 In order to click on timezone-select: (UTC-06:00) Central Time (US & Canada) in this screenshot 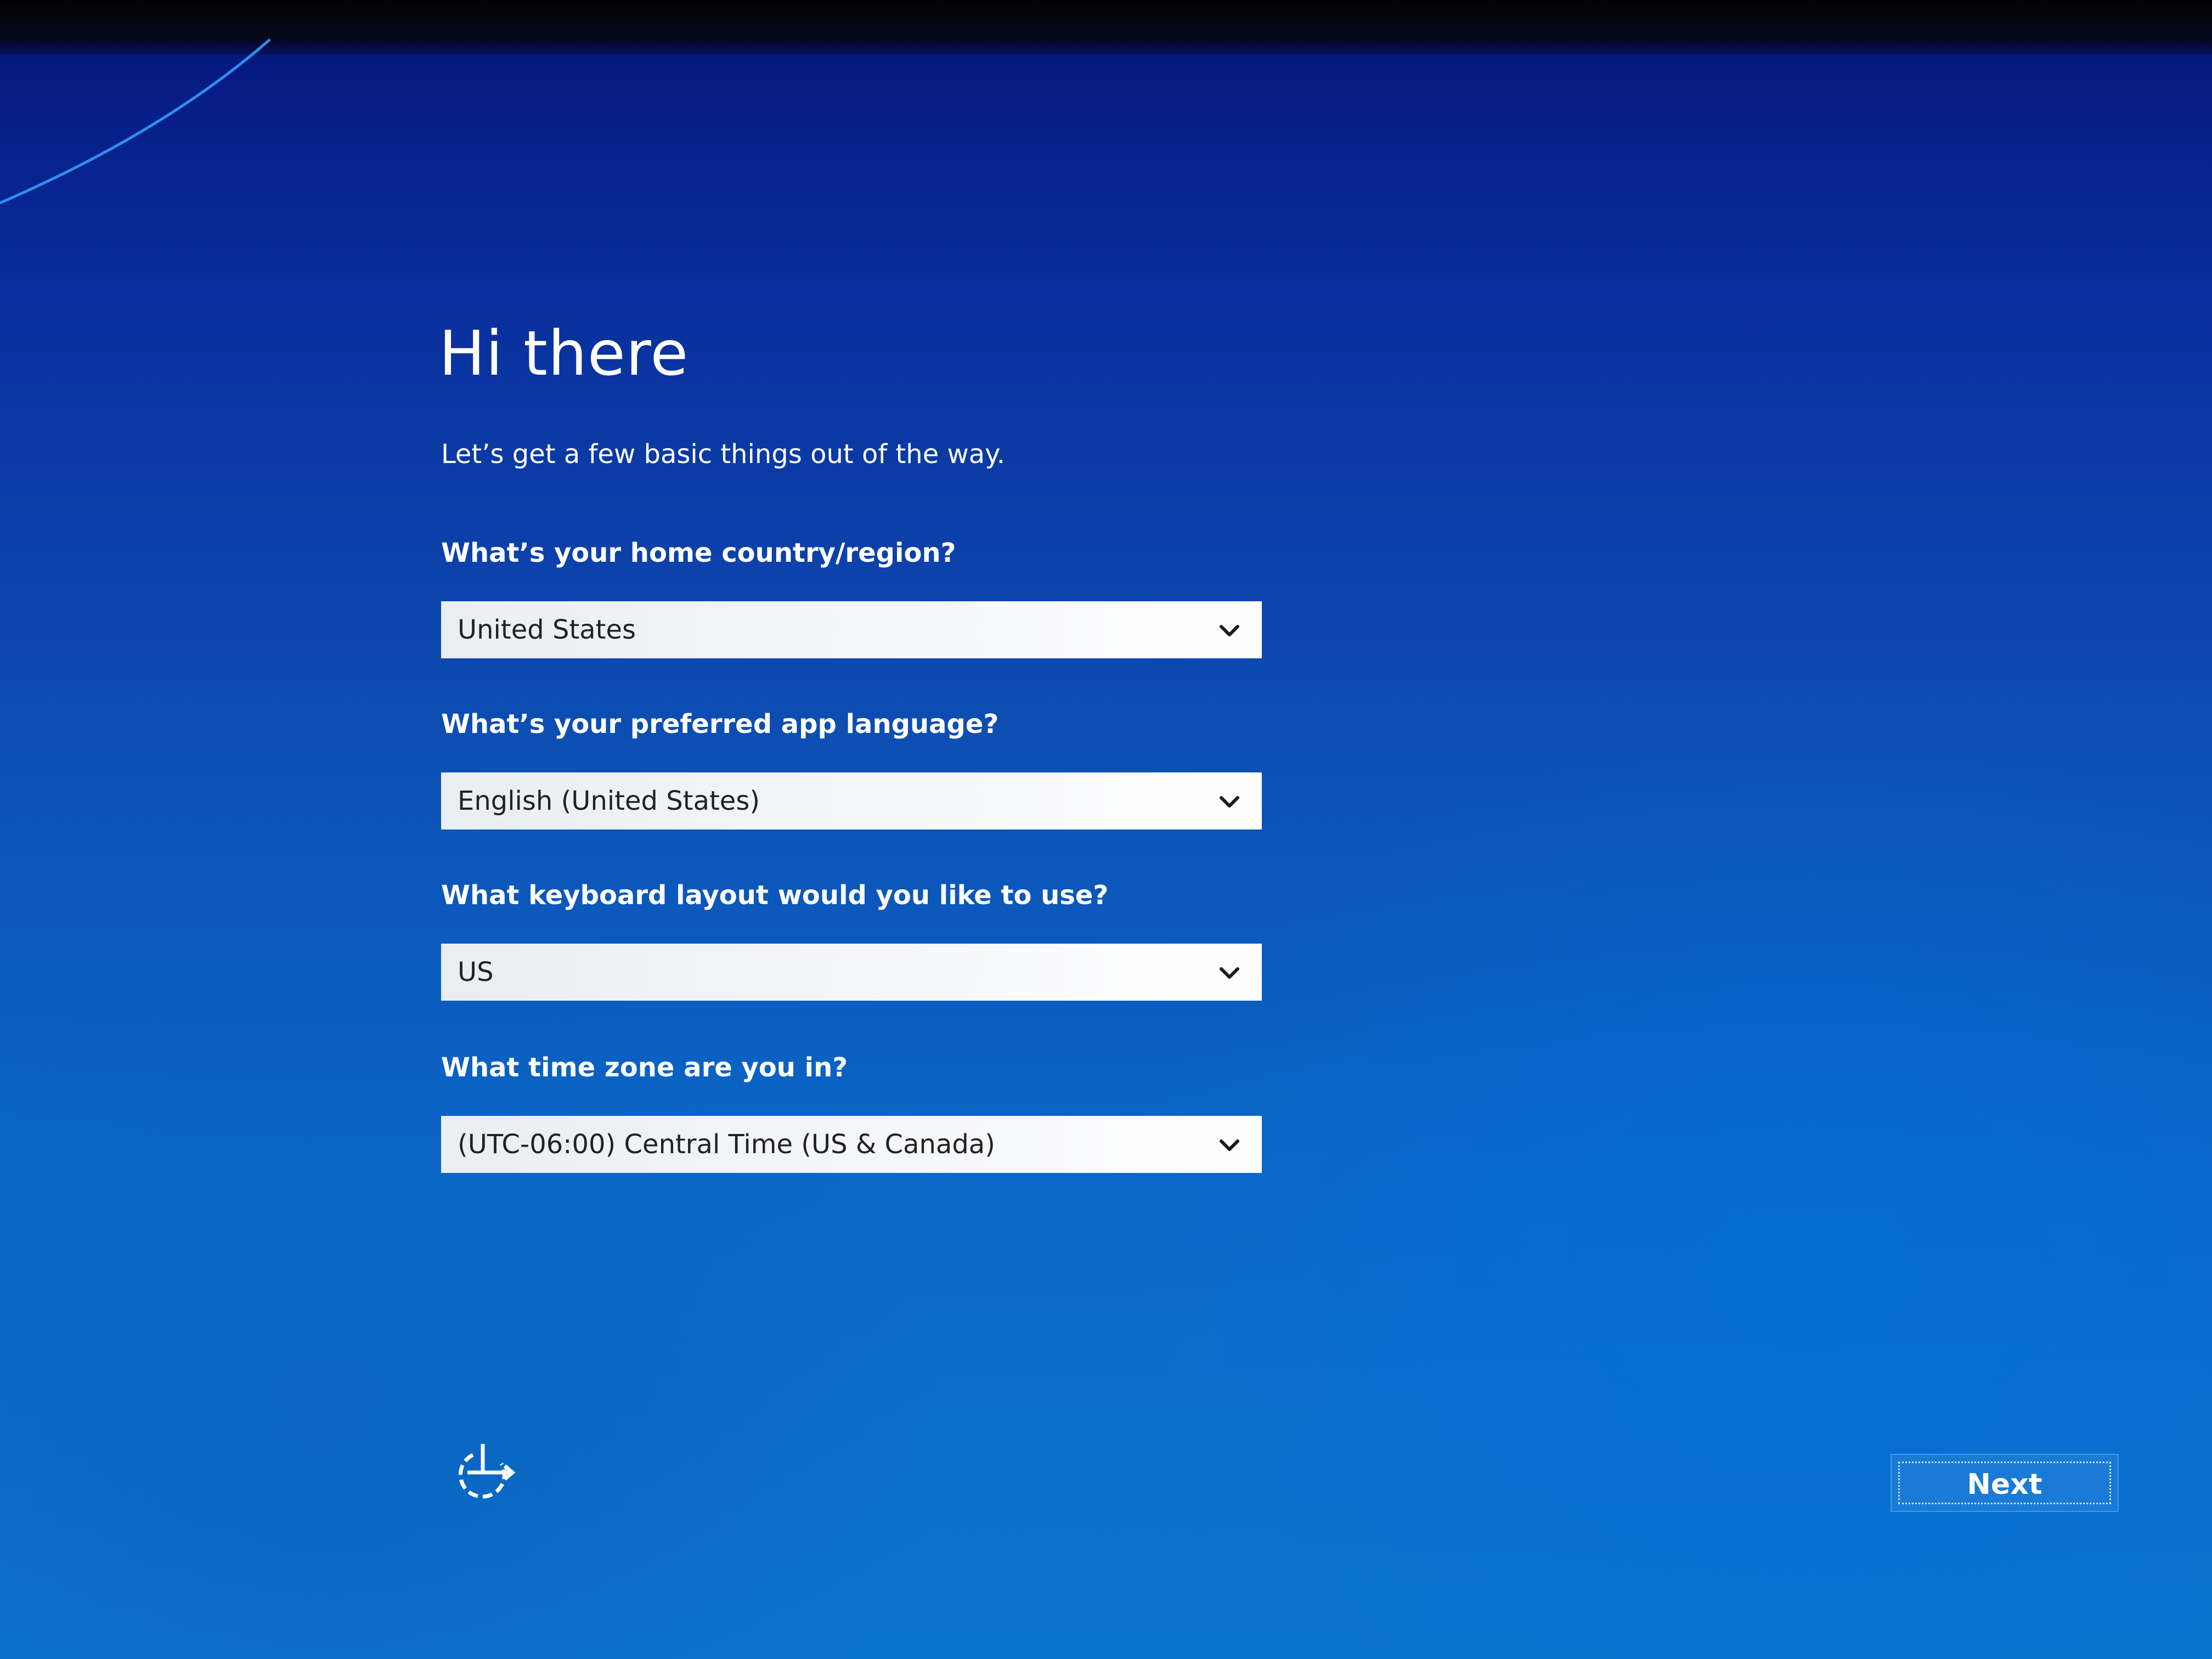, I will do `click(852, 1145)`.